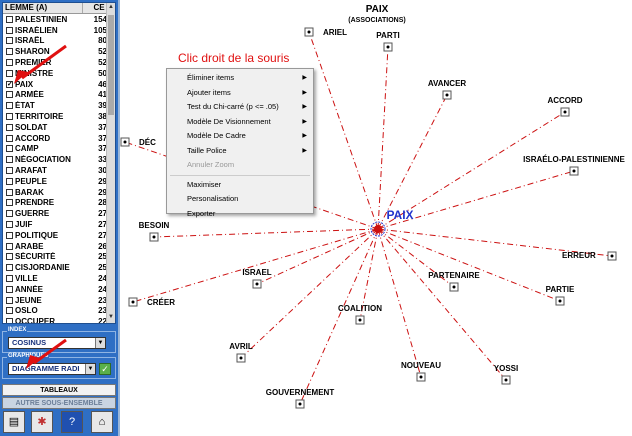  I want to click on node-label: PARTIE, so click(560, 289).